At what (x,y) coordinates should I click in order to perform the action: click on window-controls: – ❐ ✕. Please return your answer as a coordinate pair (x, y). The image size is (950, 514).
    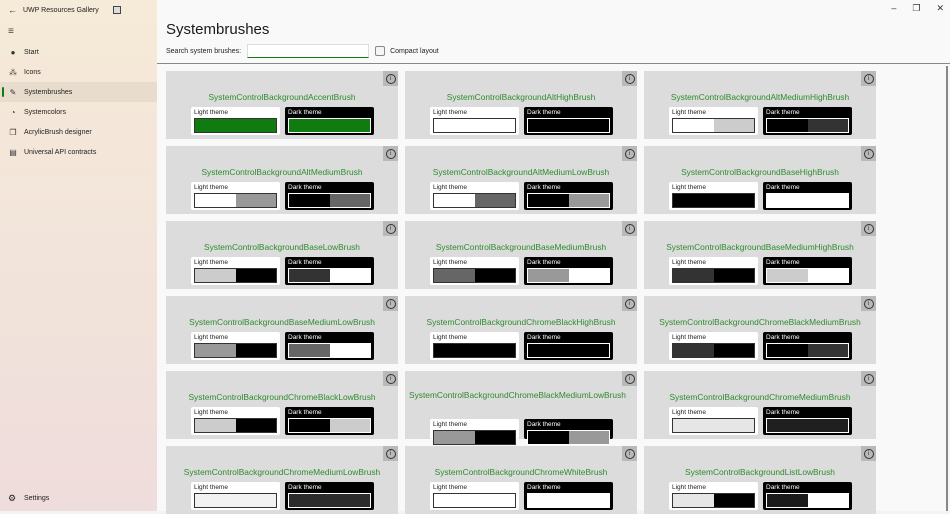
    Looking at the image, I should click on (917, 8).